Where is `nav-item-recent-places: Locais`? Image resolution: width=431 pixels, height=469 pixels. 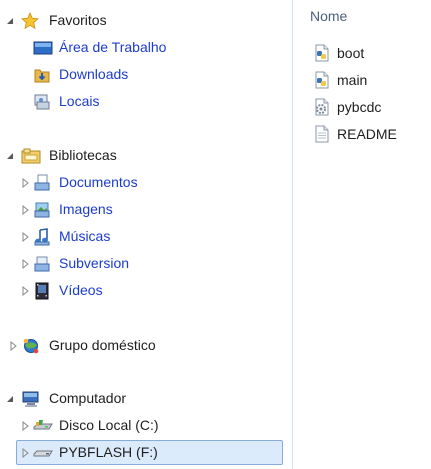
nav-item-recent-places: Locais is located at coordinates (146, 101).